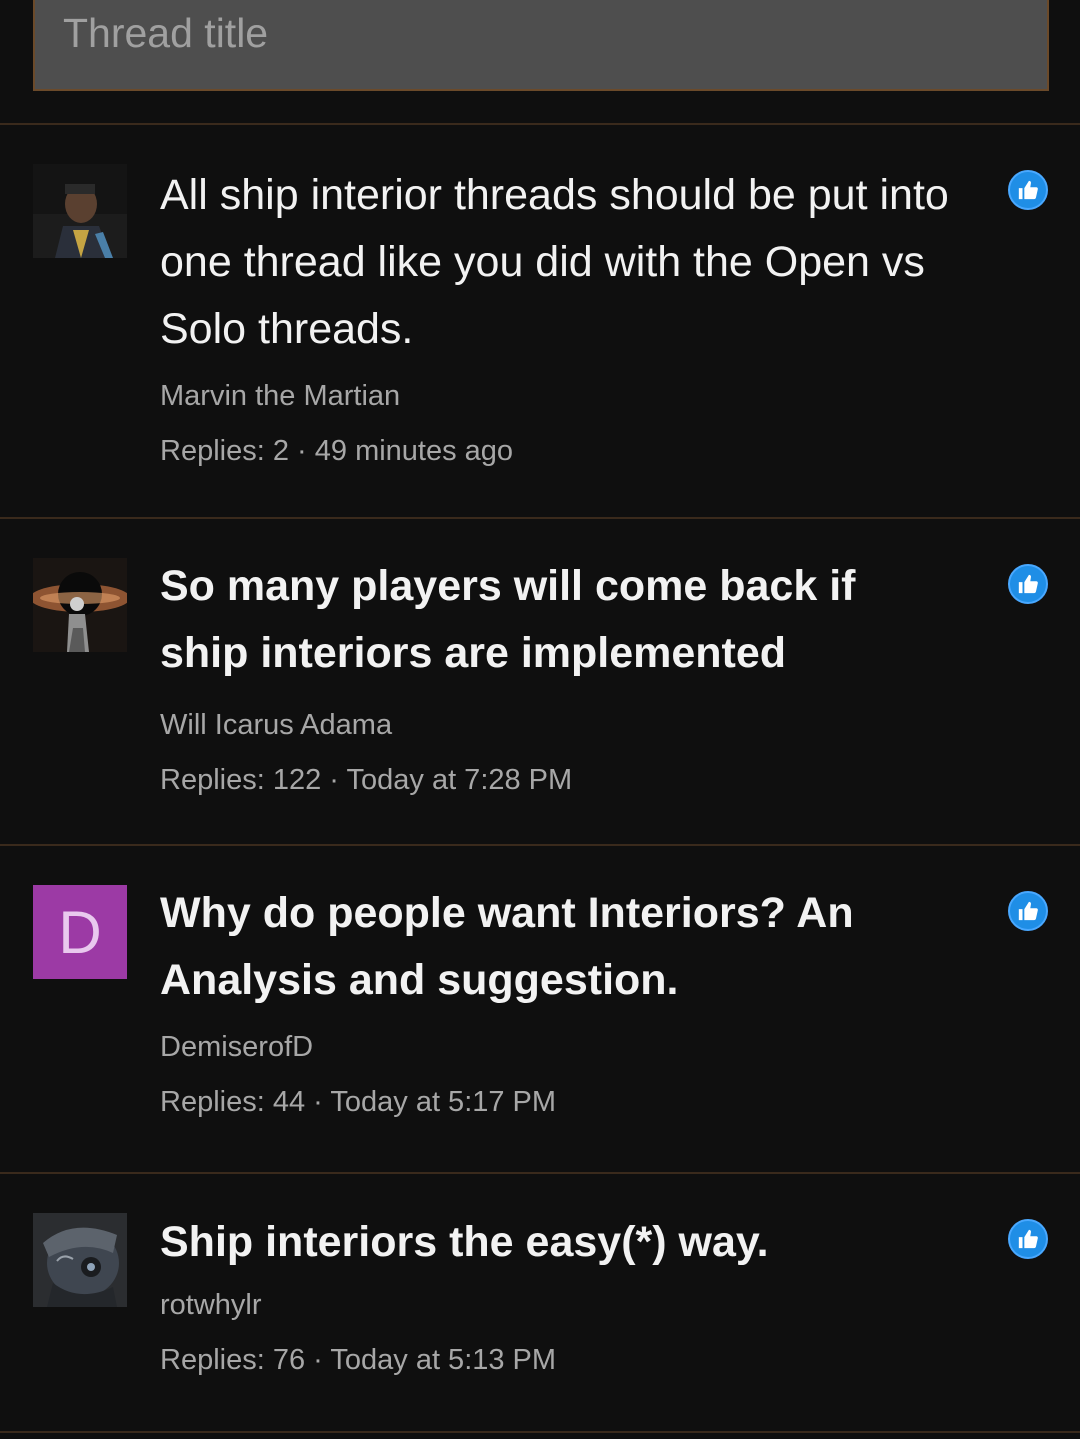 The width and height of the screenshot is (1080, 1439). I want to click on thread-author: Will Icarus Adama, so click(602, 725).